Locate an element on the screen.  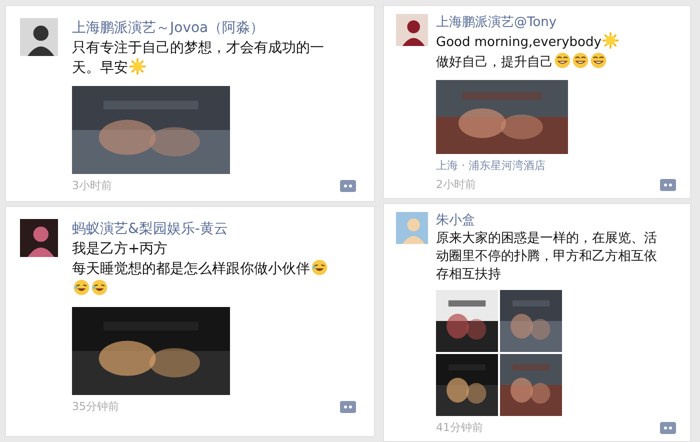
user-name: 朱小盒 is located at coordinates (556, 221).